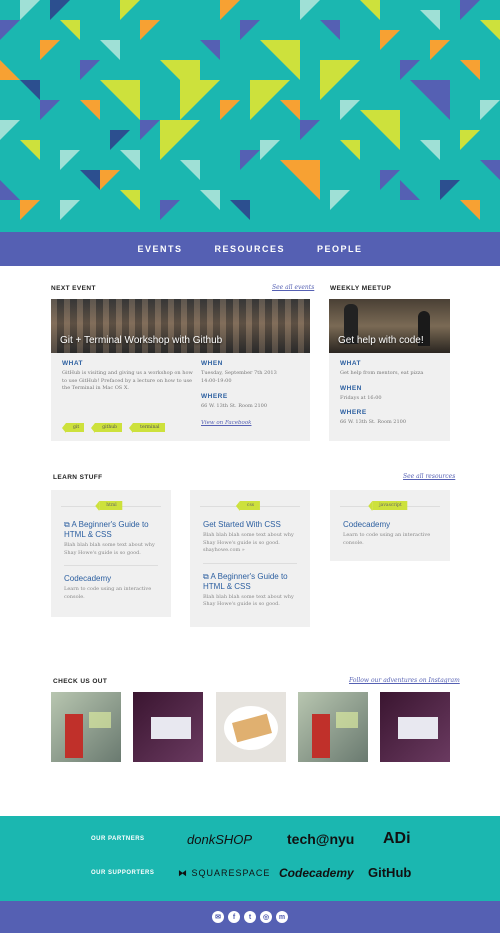  What do you see at coordinates (250, 525) in the screenshot?
I see `resource-title: Get Started With CSS` at bounding box center [250, 525].